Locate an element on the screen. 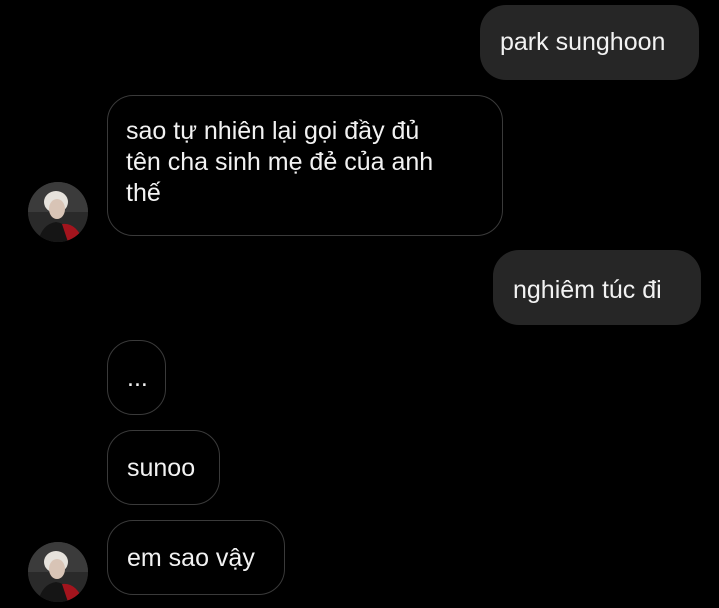  message-text: sunoo is located at coordinates (161, 468).